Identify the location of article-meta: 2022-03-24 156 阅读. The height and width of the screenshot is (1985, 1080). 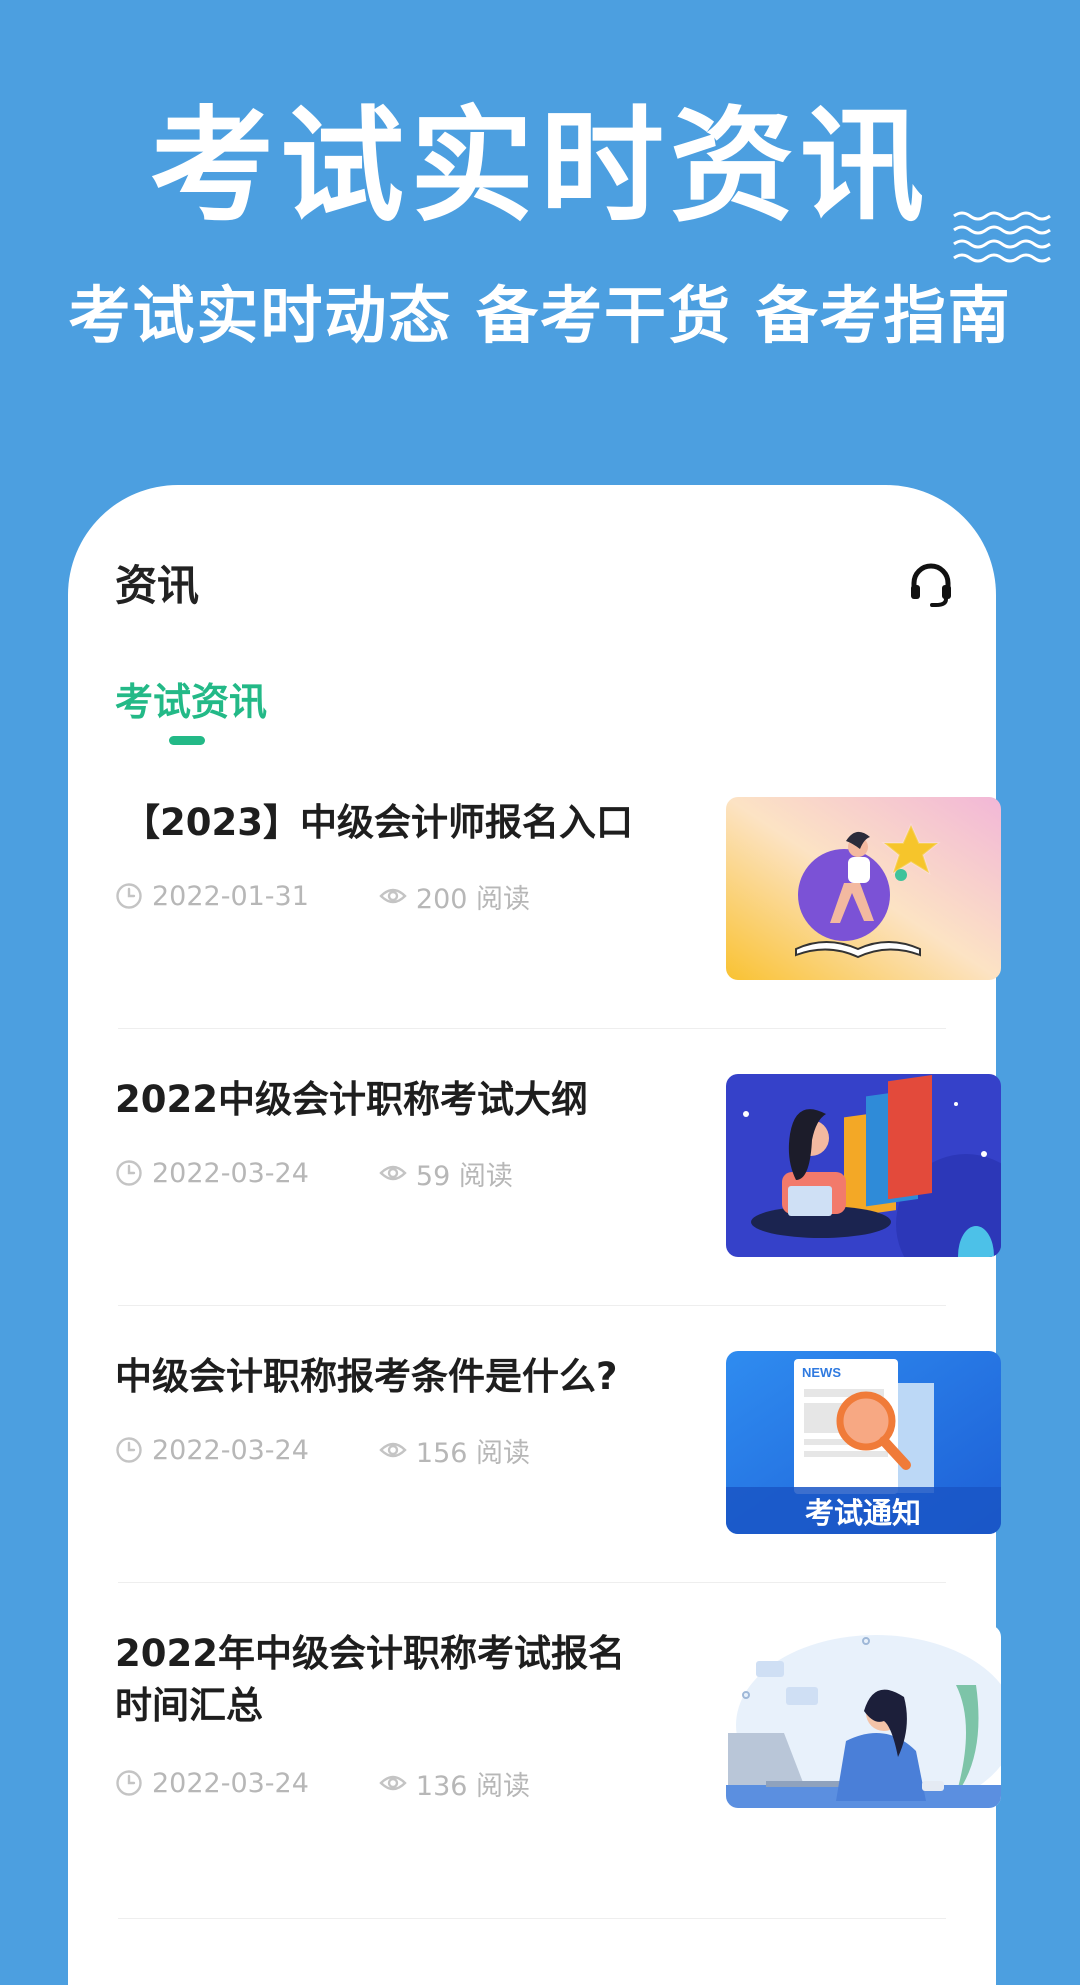
(322, 1450).